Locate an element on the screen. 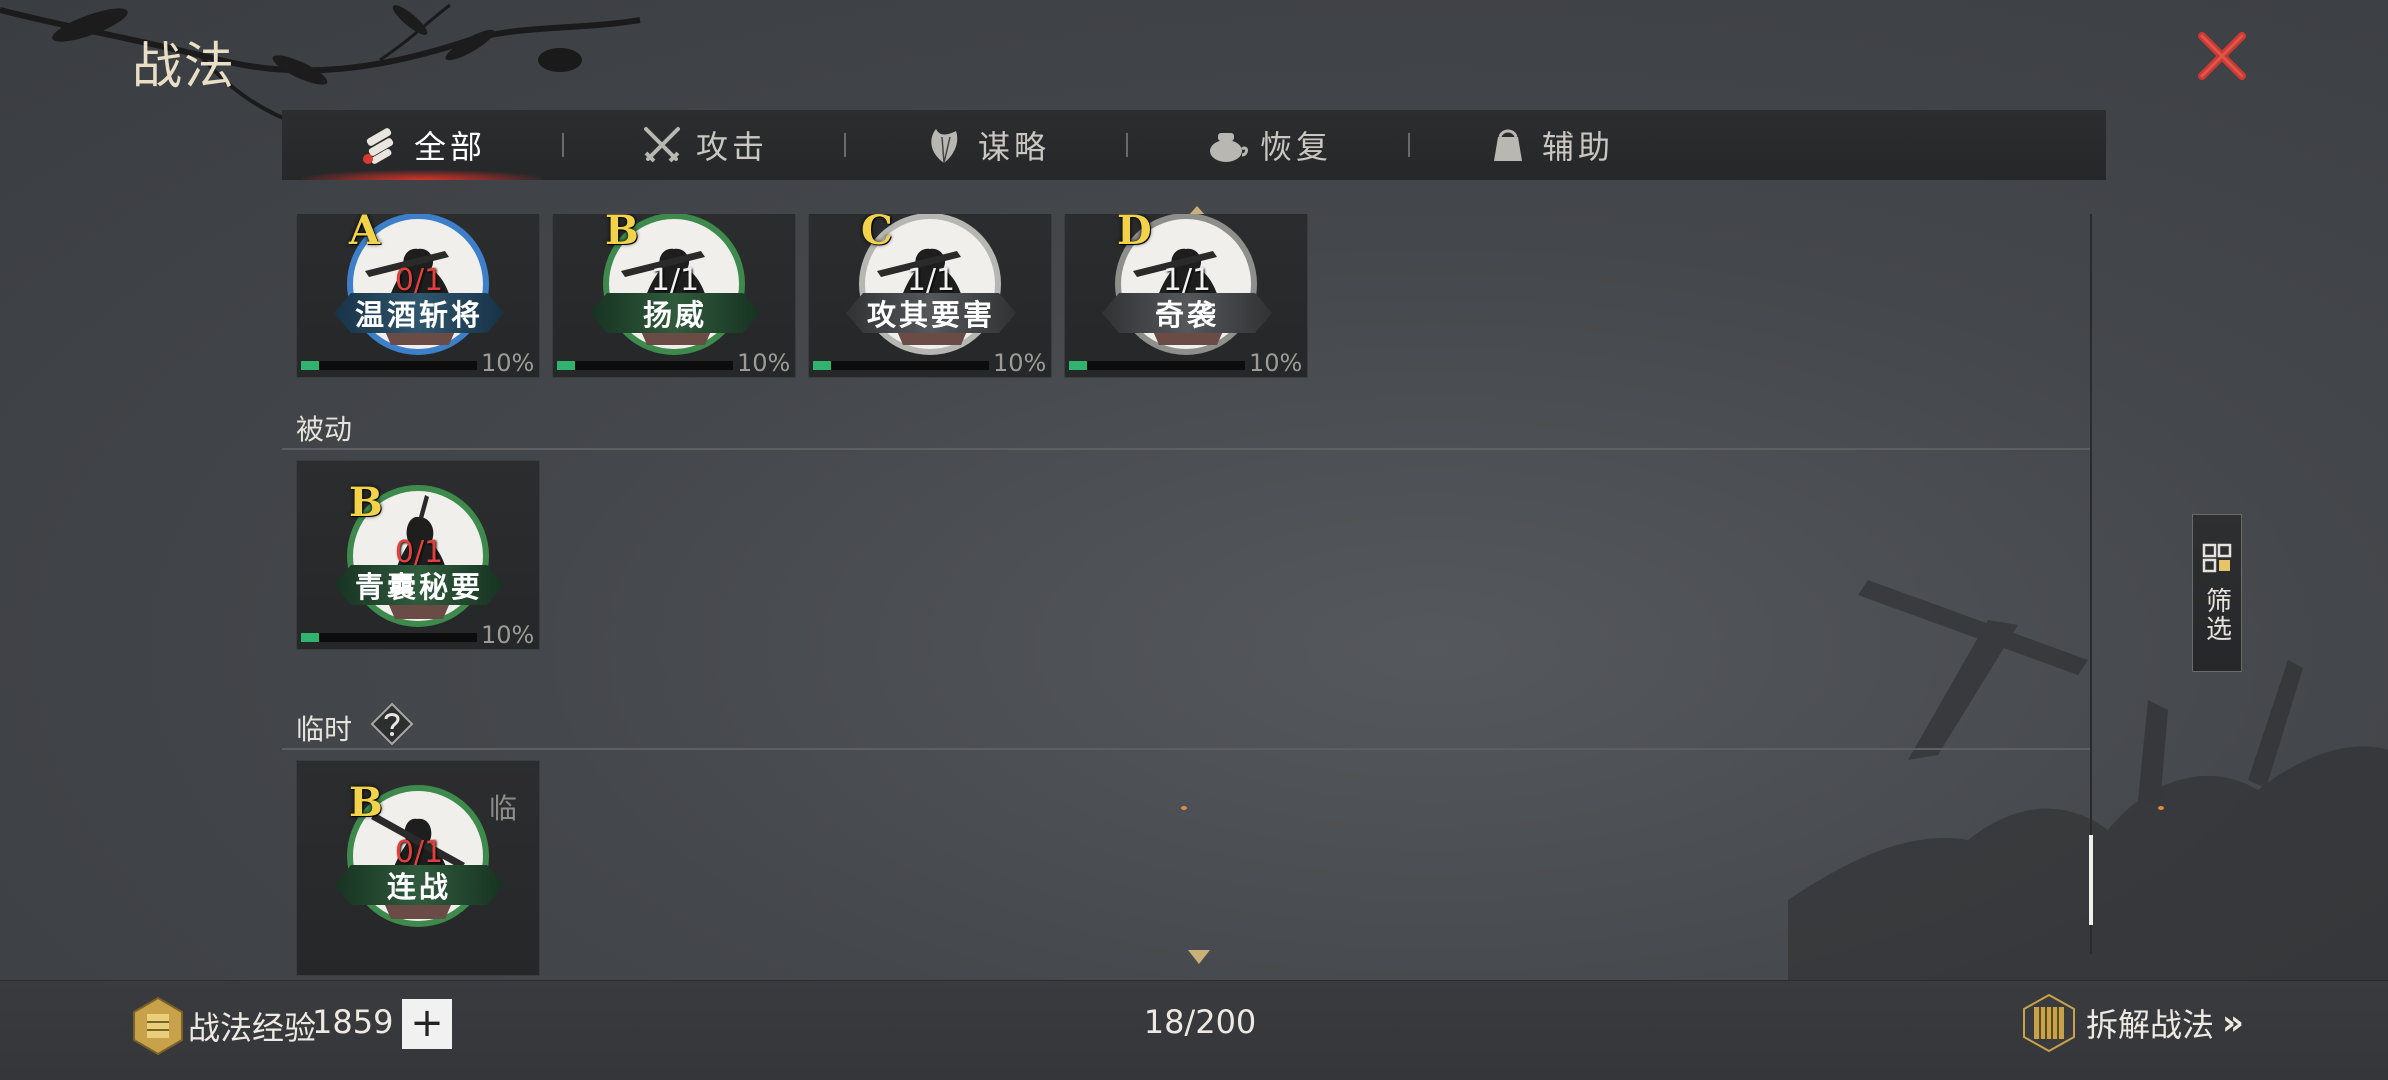  skill-name: 攻其要害 is located at coordinates (931, 313).